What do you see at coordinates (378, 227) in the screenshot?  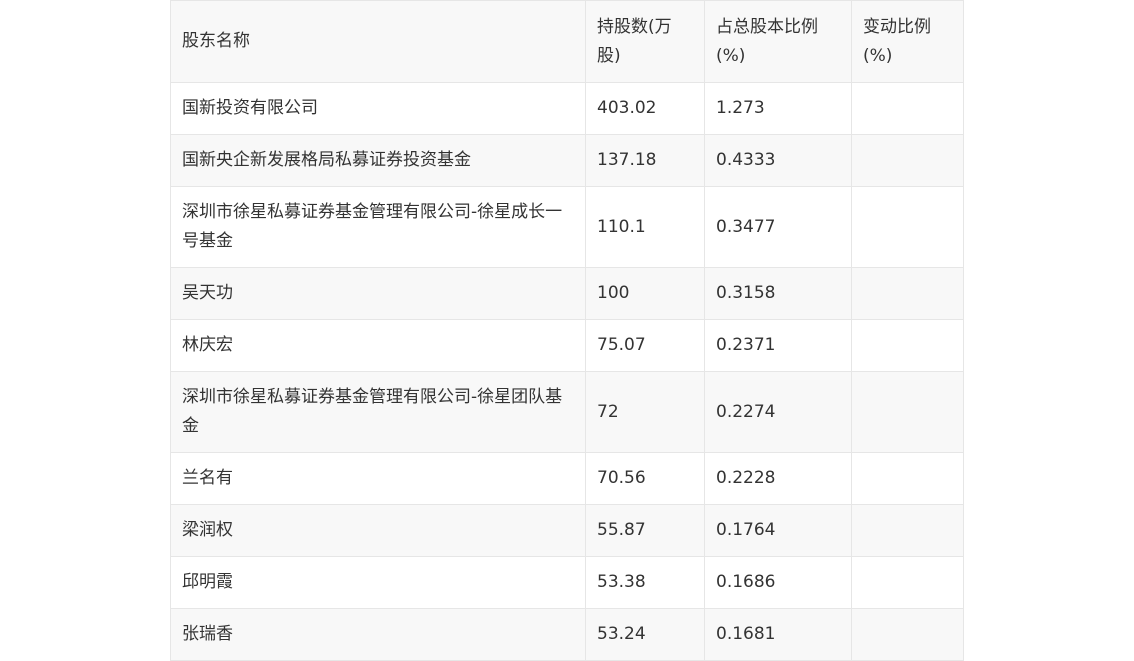 I see `cell-shareholder-name: 深圳市徐星私募证券基金管理有限公司-徐星成长一号基金` at bounding box center [378, 227].